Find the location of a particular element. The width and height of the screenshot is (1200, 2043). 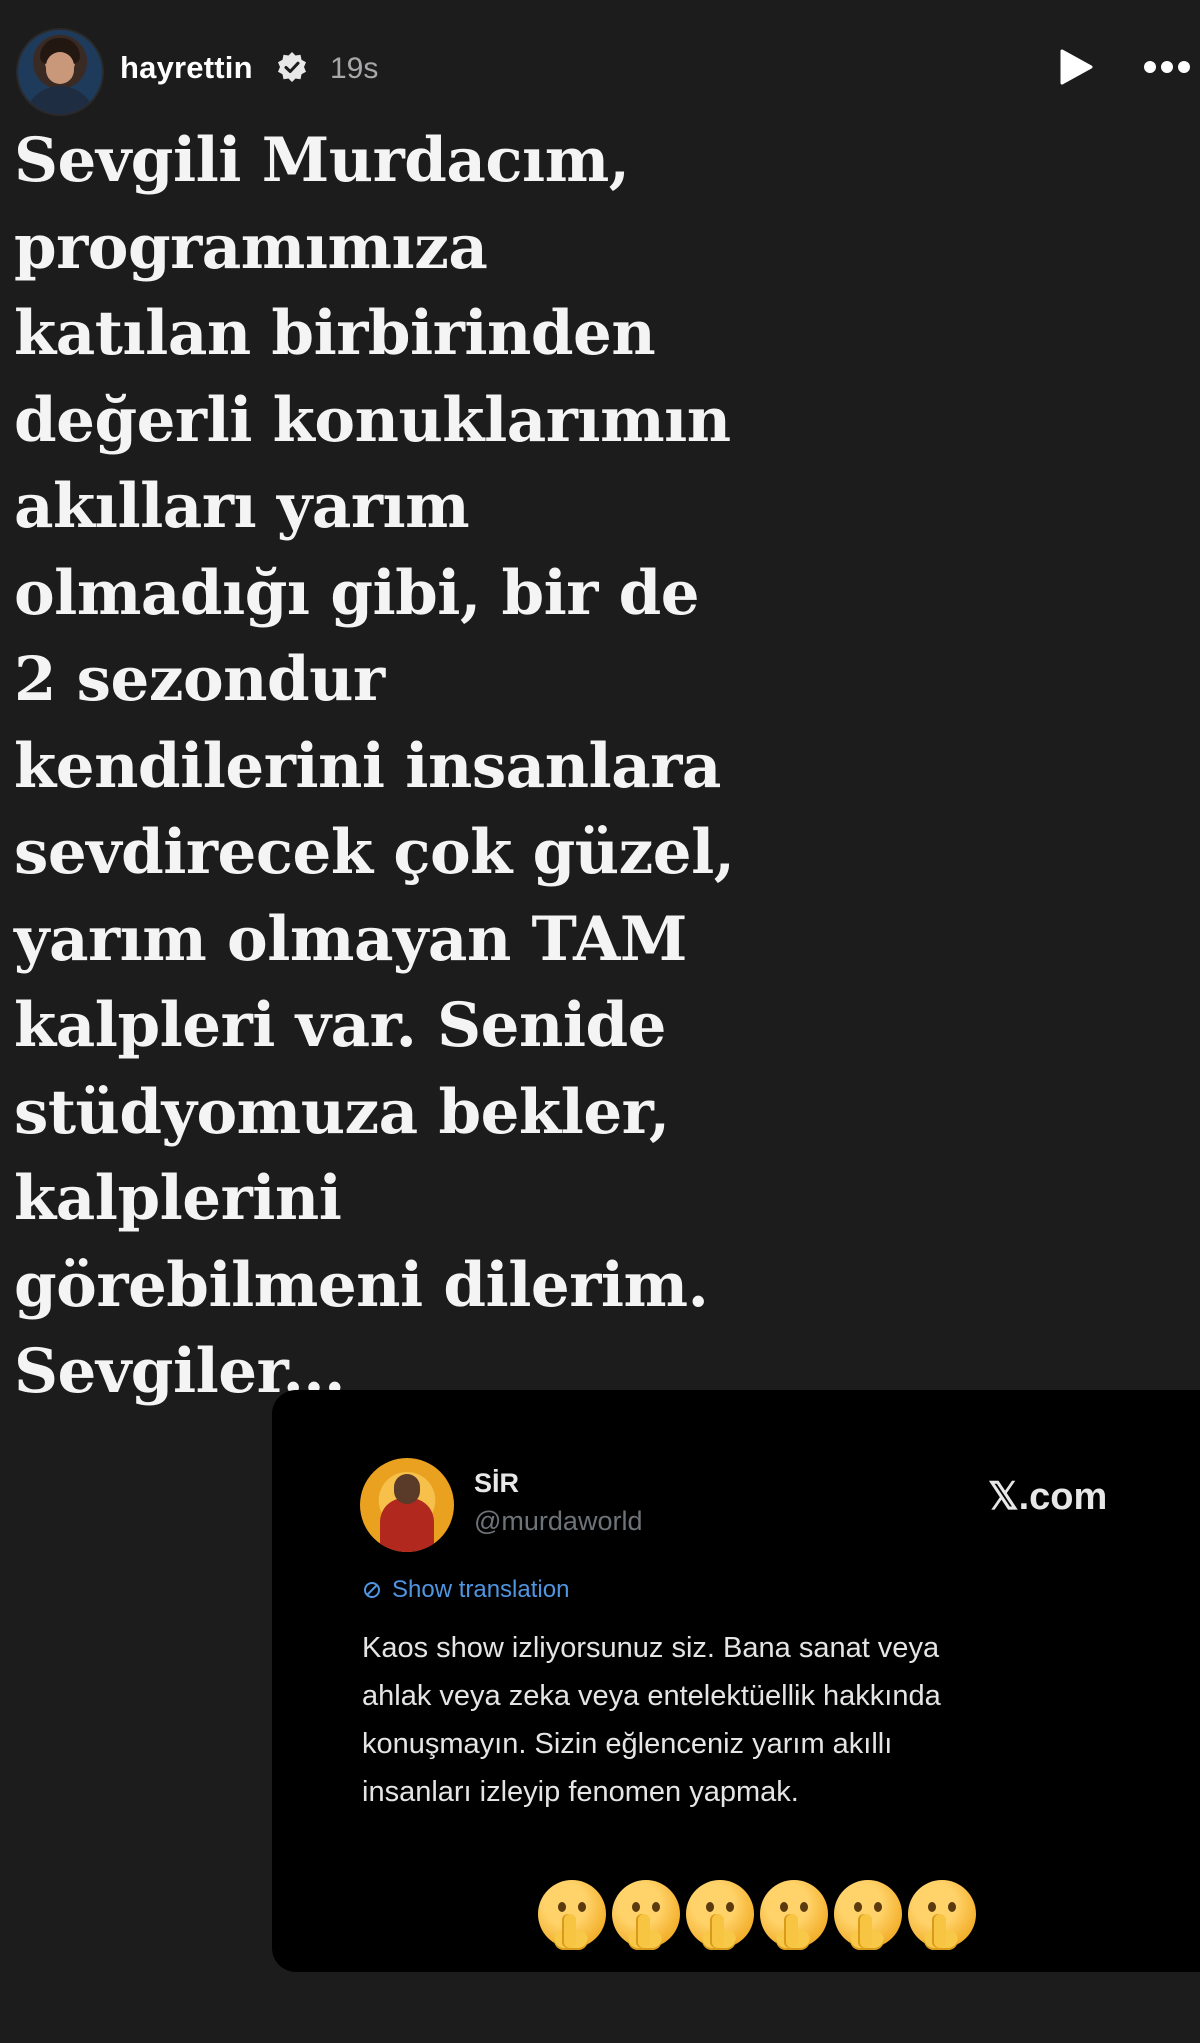

avatar-shoulders is located at coordinates (60, 100).